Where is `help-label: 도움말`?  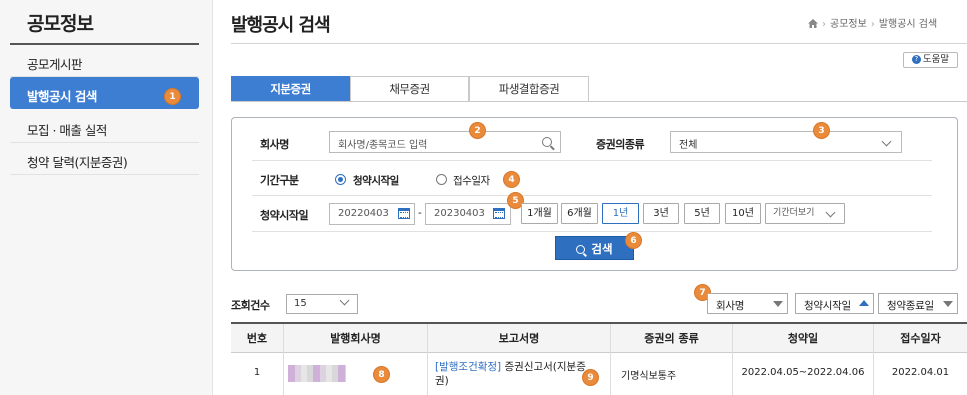 help-label: 도움말 is located at coordinates (936, 59).